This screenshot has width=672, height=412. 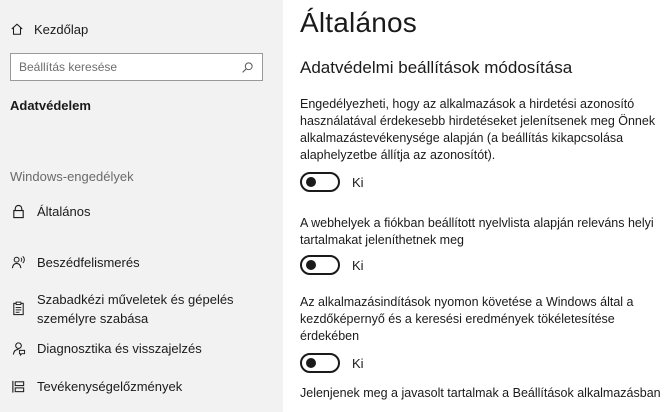 I want to click on home-label: Kezdőlap, so click(x=61, y=29).